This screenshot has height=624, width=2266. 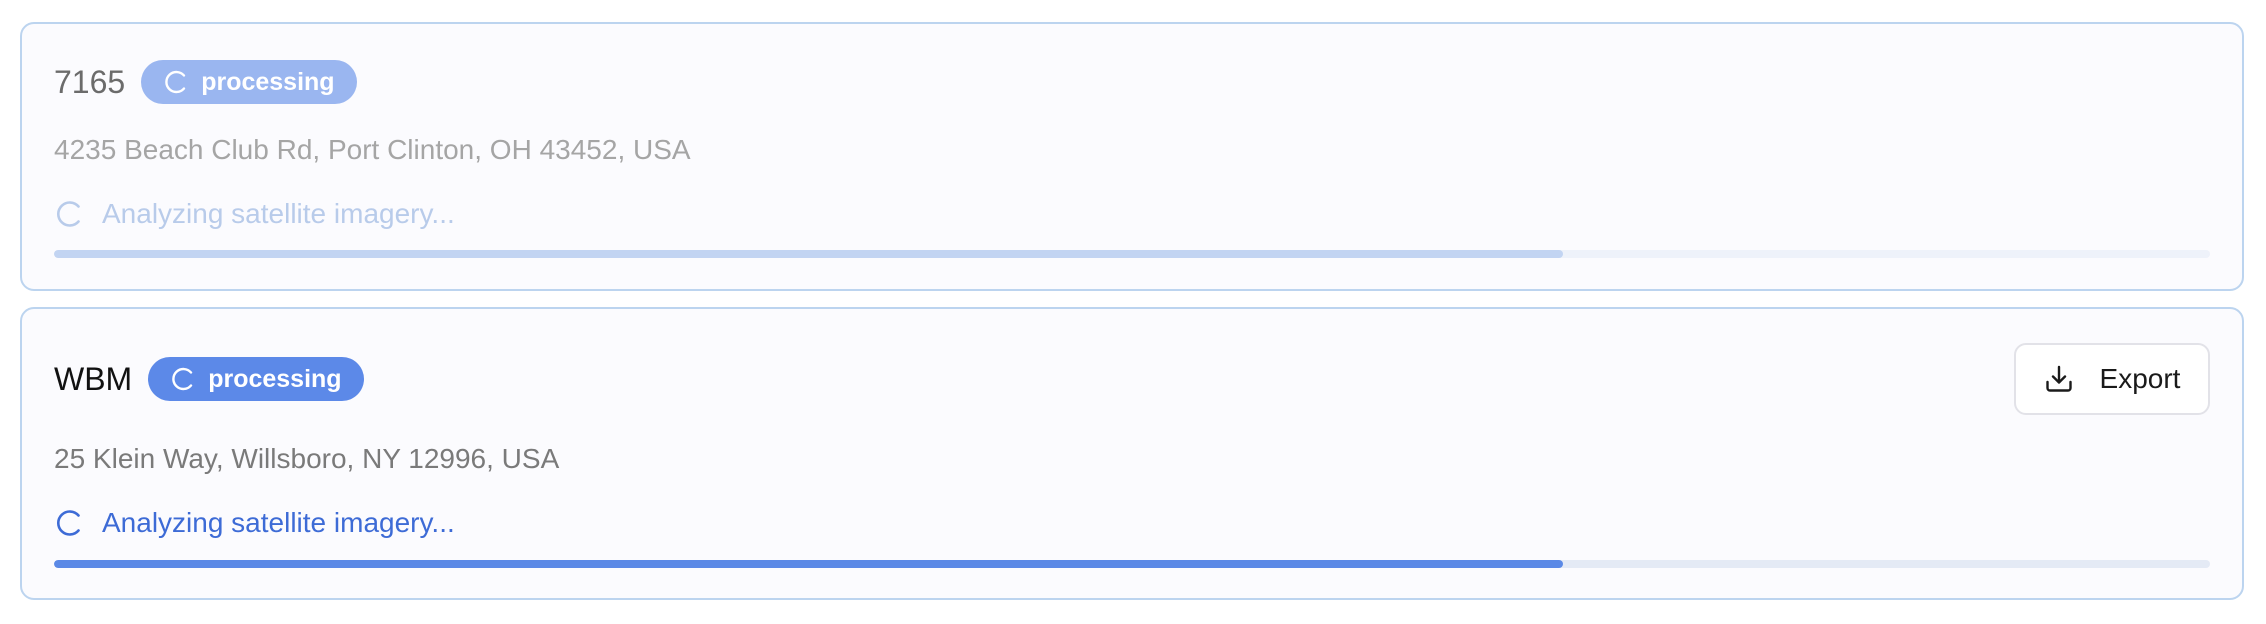 I want to click on download-icon, so click(x=2059, y=379).